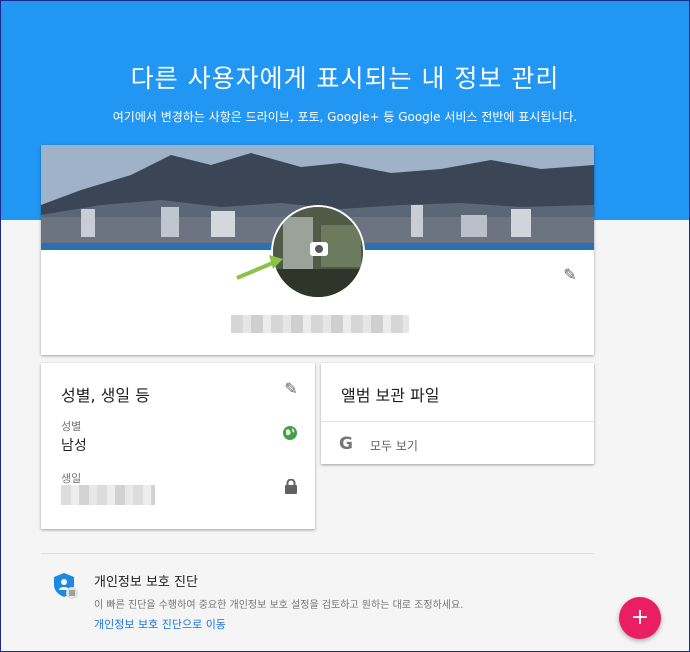 The image size is (690, 652). What do you see at coordinates (346, 444) in the screenshot?
I see `google-g-icon: G` at bounding box center [346, 444].